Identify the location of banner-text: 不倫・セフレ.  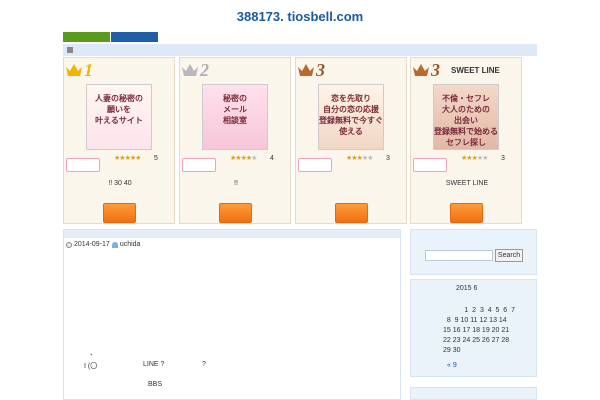
(466, 98).